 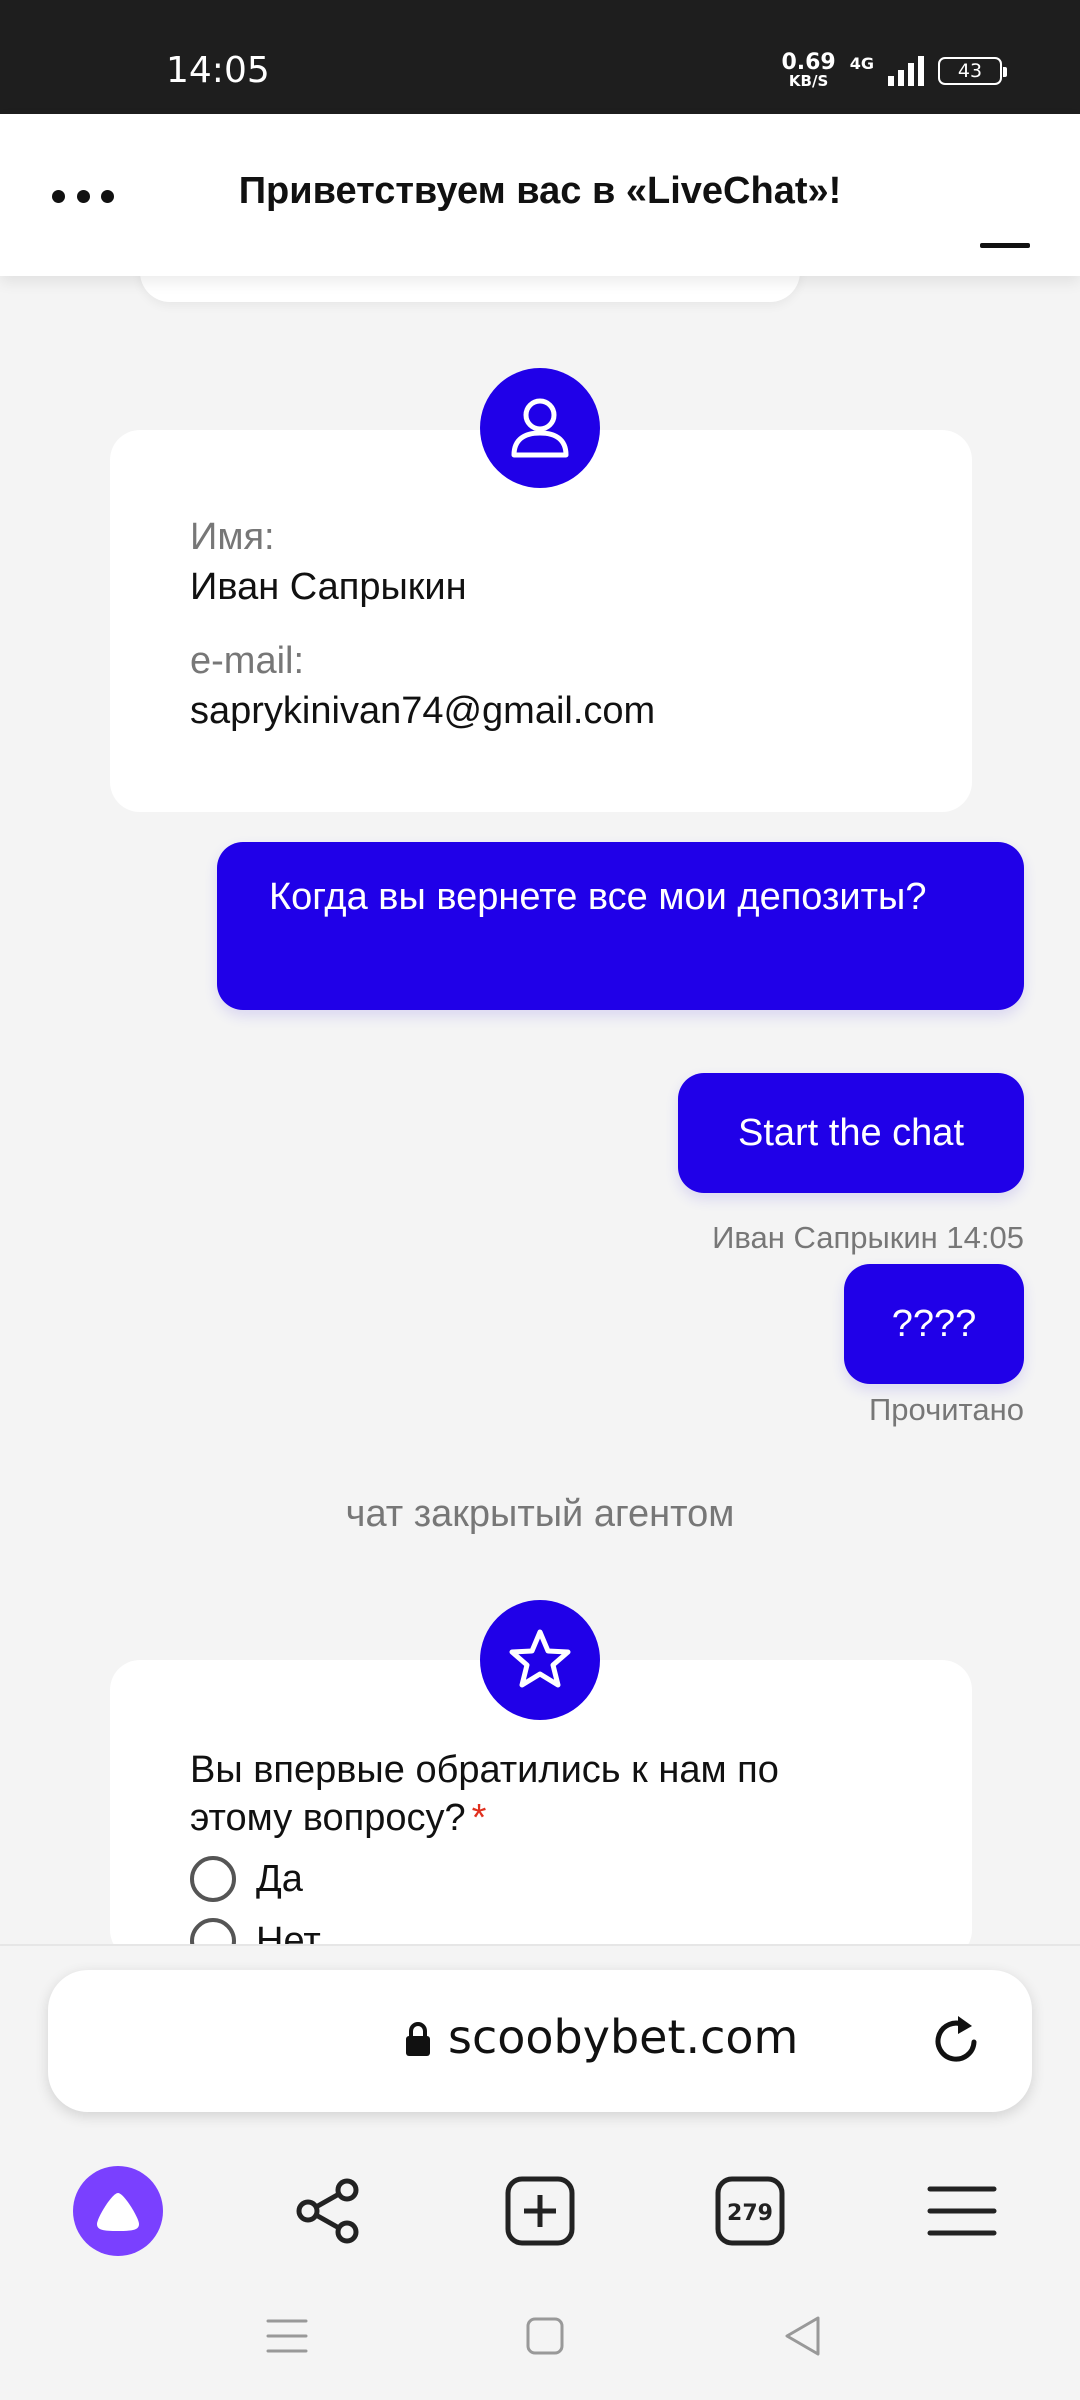 I want to click on name-value: Иван Сапрыкин, so click(x=328, y=587).